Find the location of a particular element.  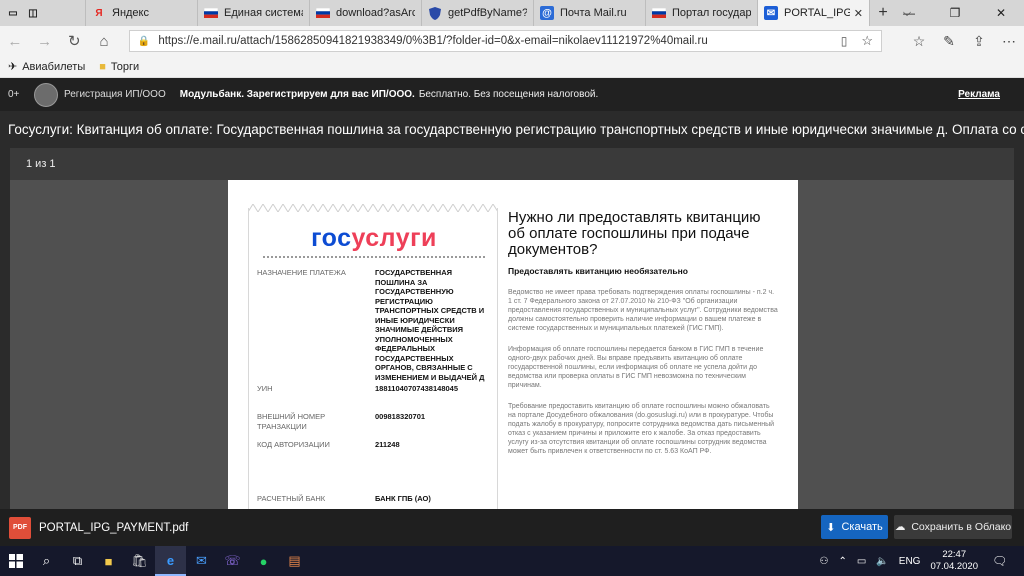

chevron-up-icon: ⌃ is located at coordinates (842, 561).